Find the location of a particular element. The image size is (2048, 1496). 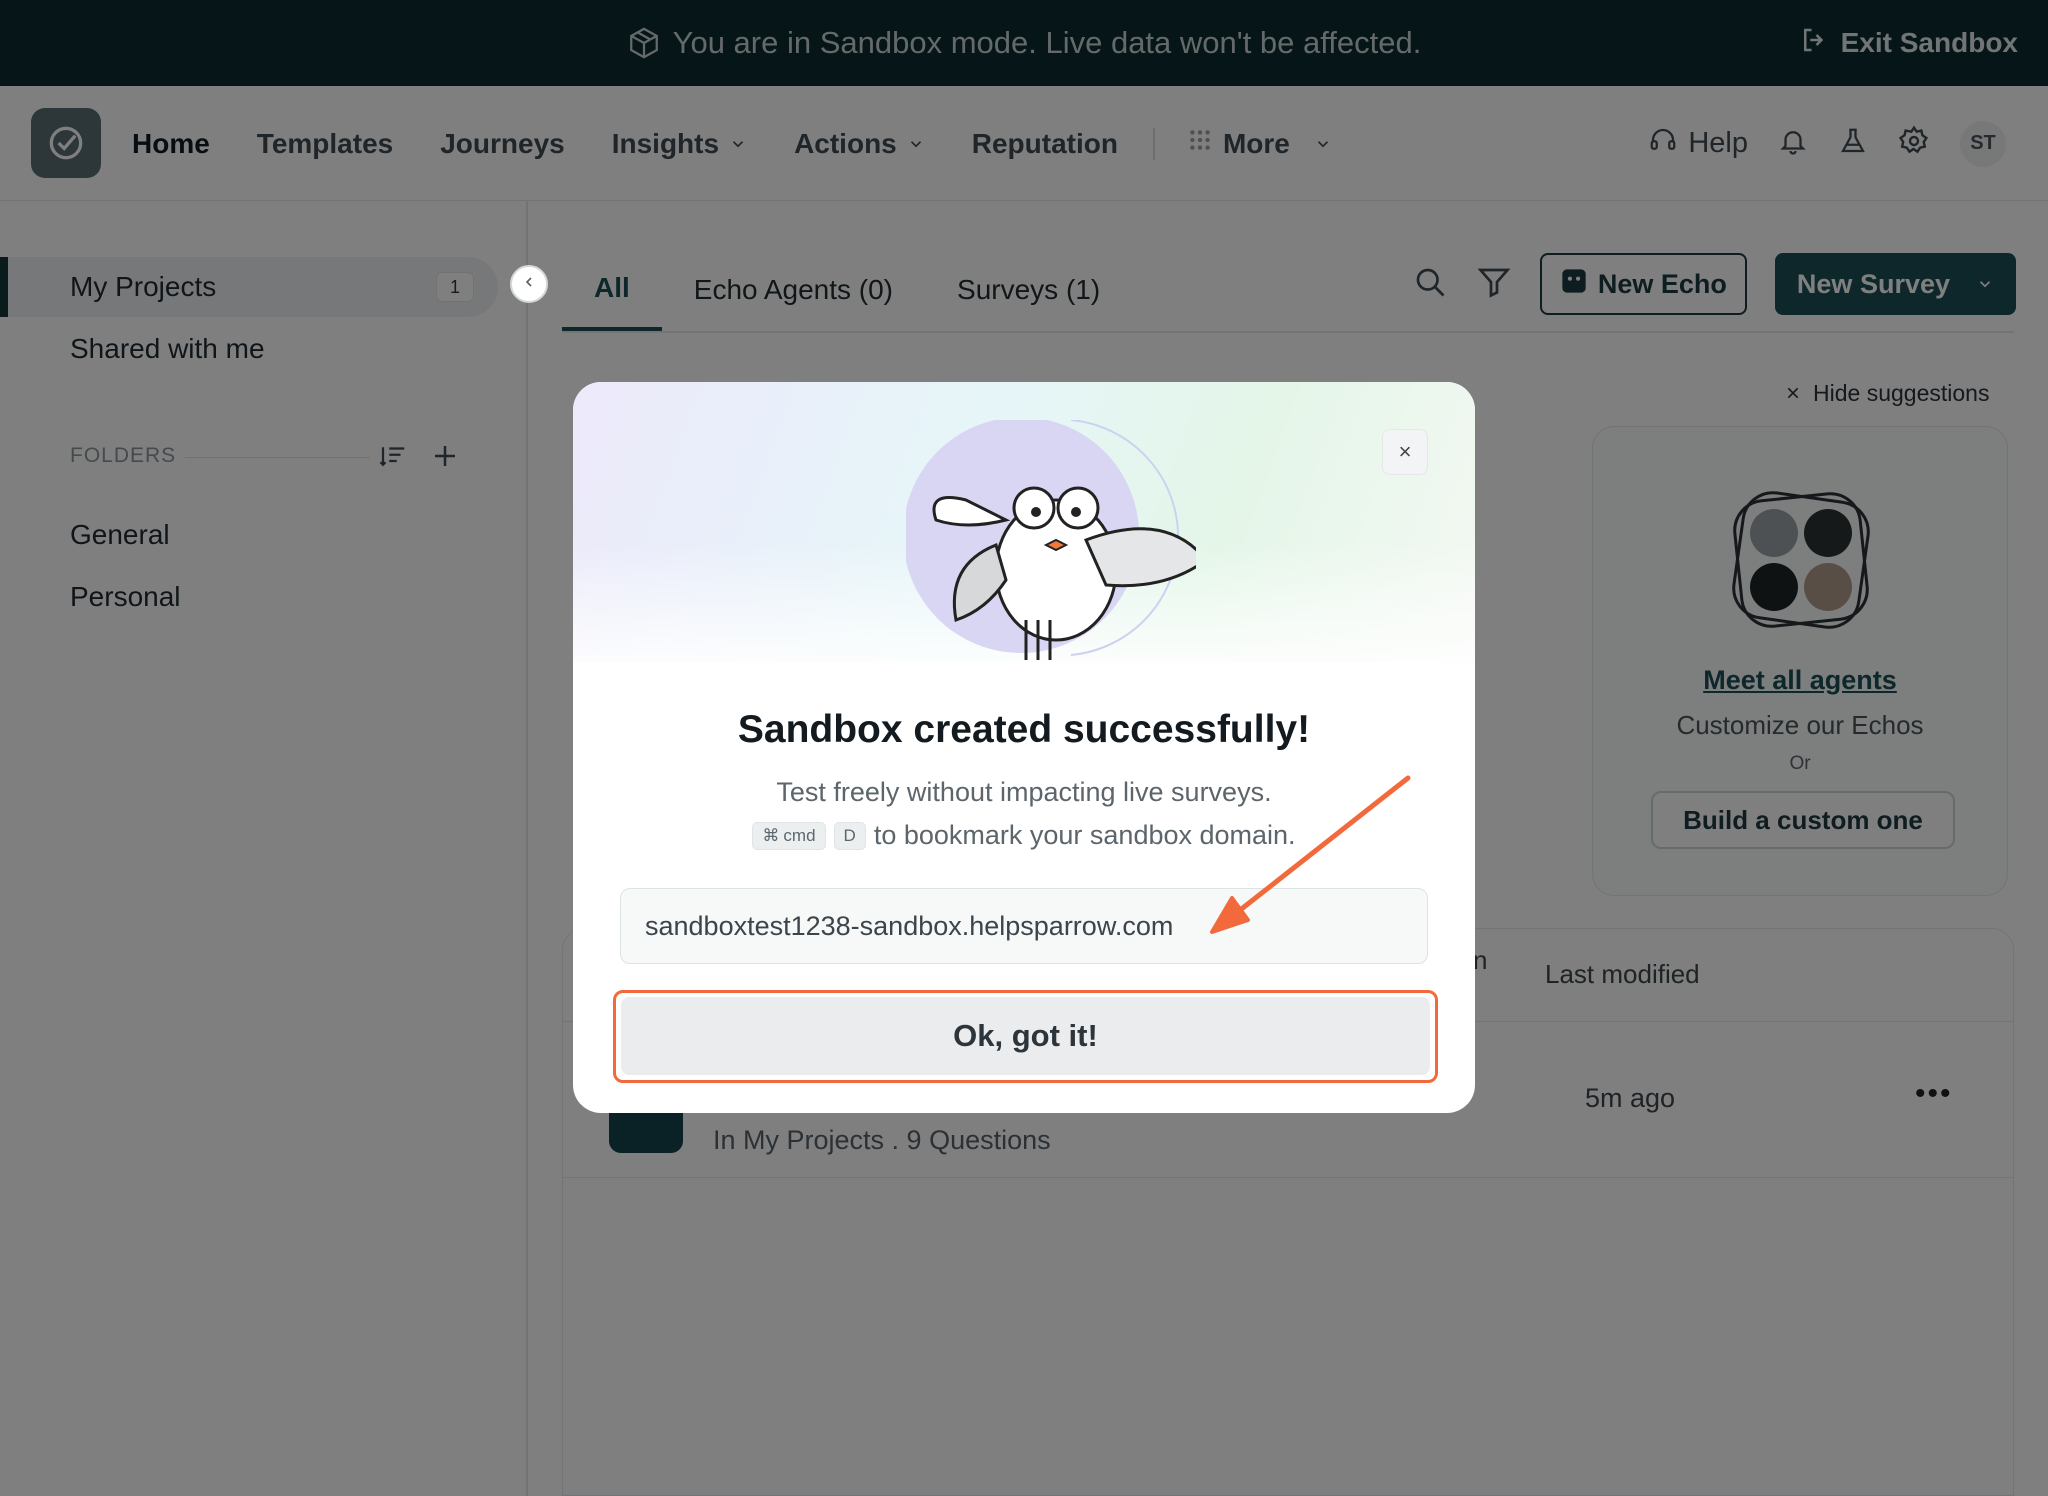

bookmark-hint: ⌘ cmd D to bookmark your sandbox domain. is located at coordinates (1024, 835).